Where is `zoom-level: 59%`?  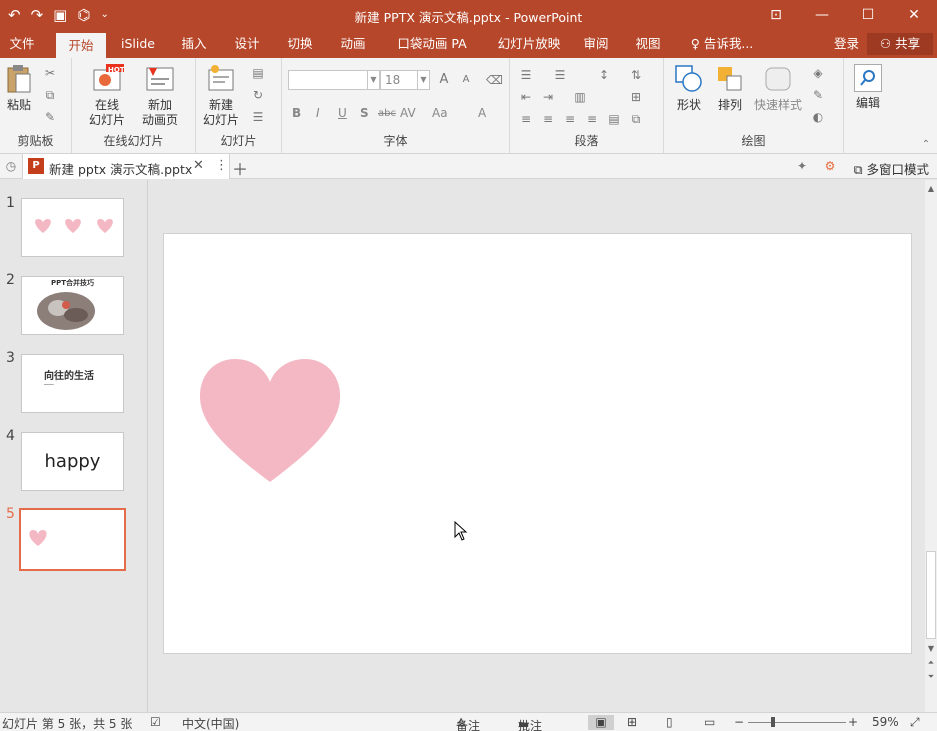
zoom-level: 59% is located at coordinates (885, 722).